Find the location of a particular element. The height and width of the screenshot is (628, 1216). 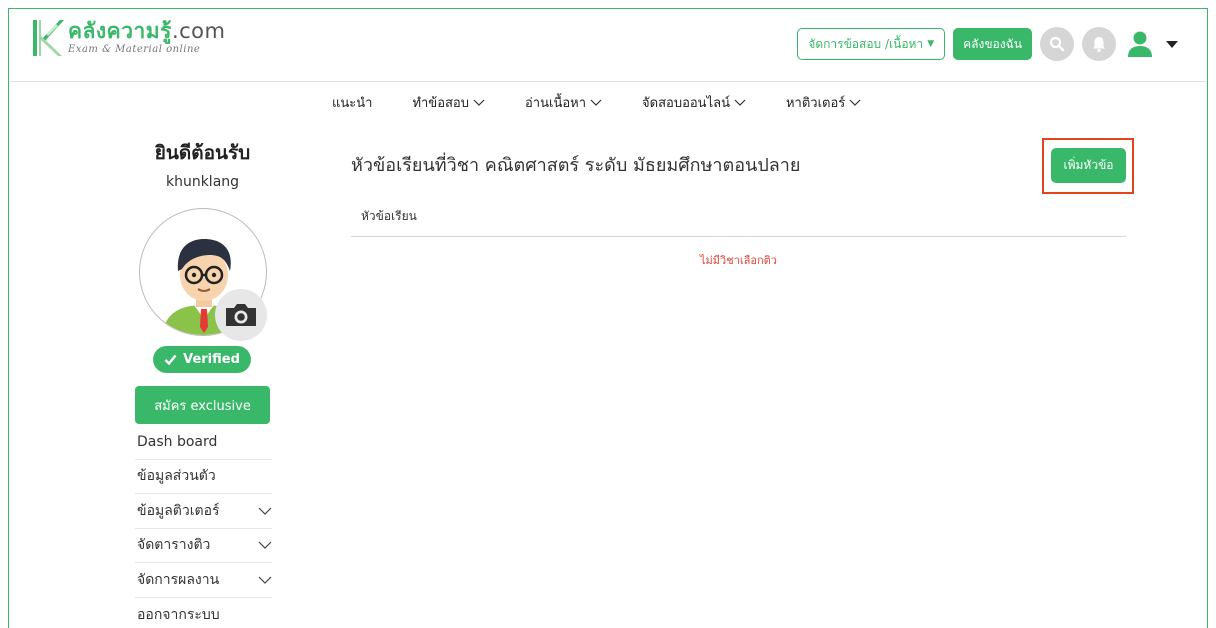

nav-label: หาติวเตอร์ is located at coordinates (815, 103).